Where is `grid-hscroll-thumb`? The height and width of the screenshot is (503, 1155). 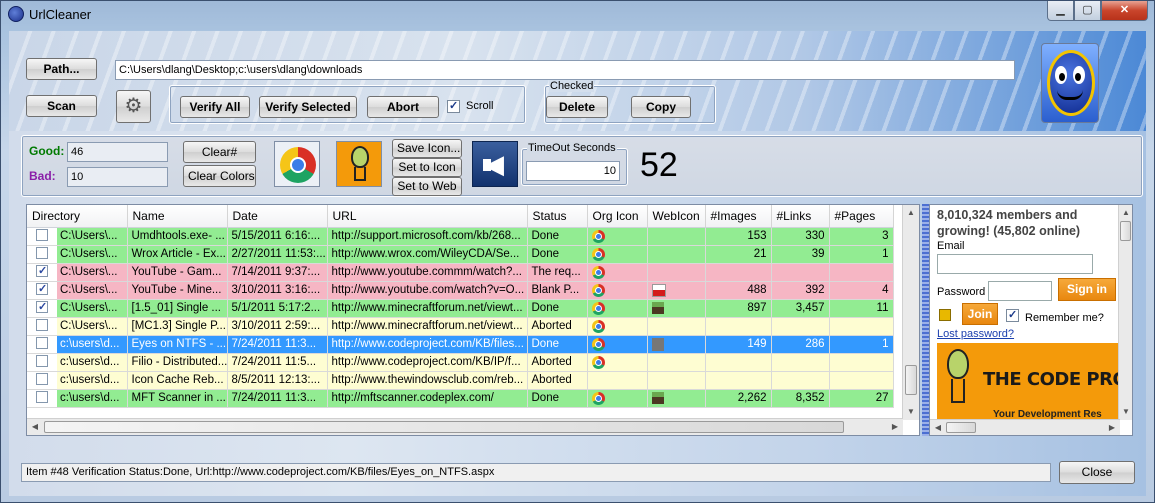
grid-hscroll-thumb is located at coordinates (444, 427).